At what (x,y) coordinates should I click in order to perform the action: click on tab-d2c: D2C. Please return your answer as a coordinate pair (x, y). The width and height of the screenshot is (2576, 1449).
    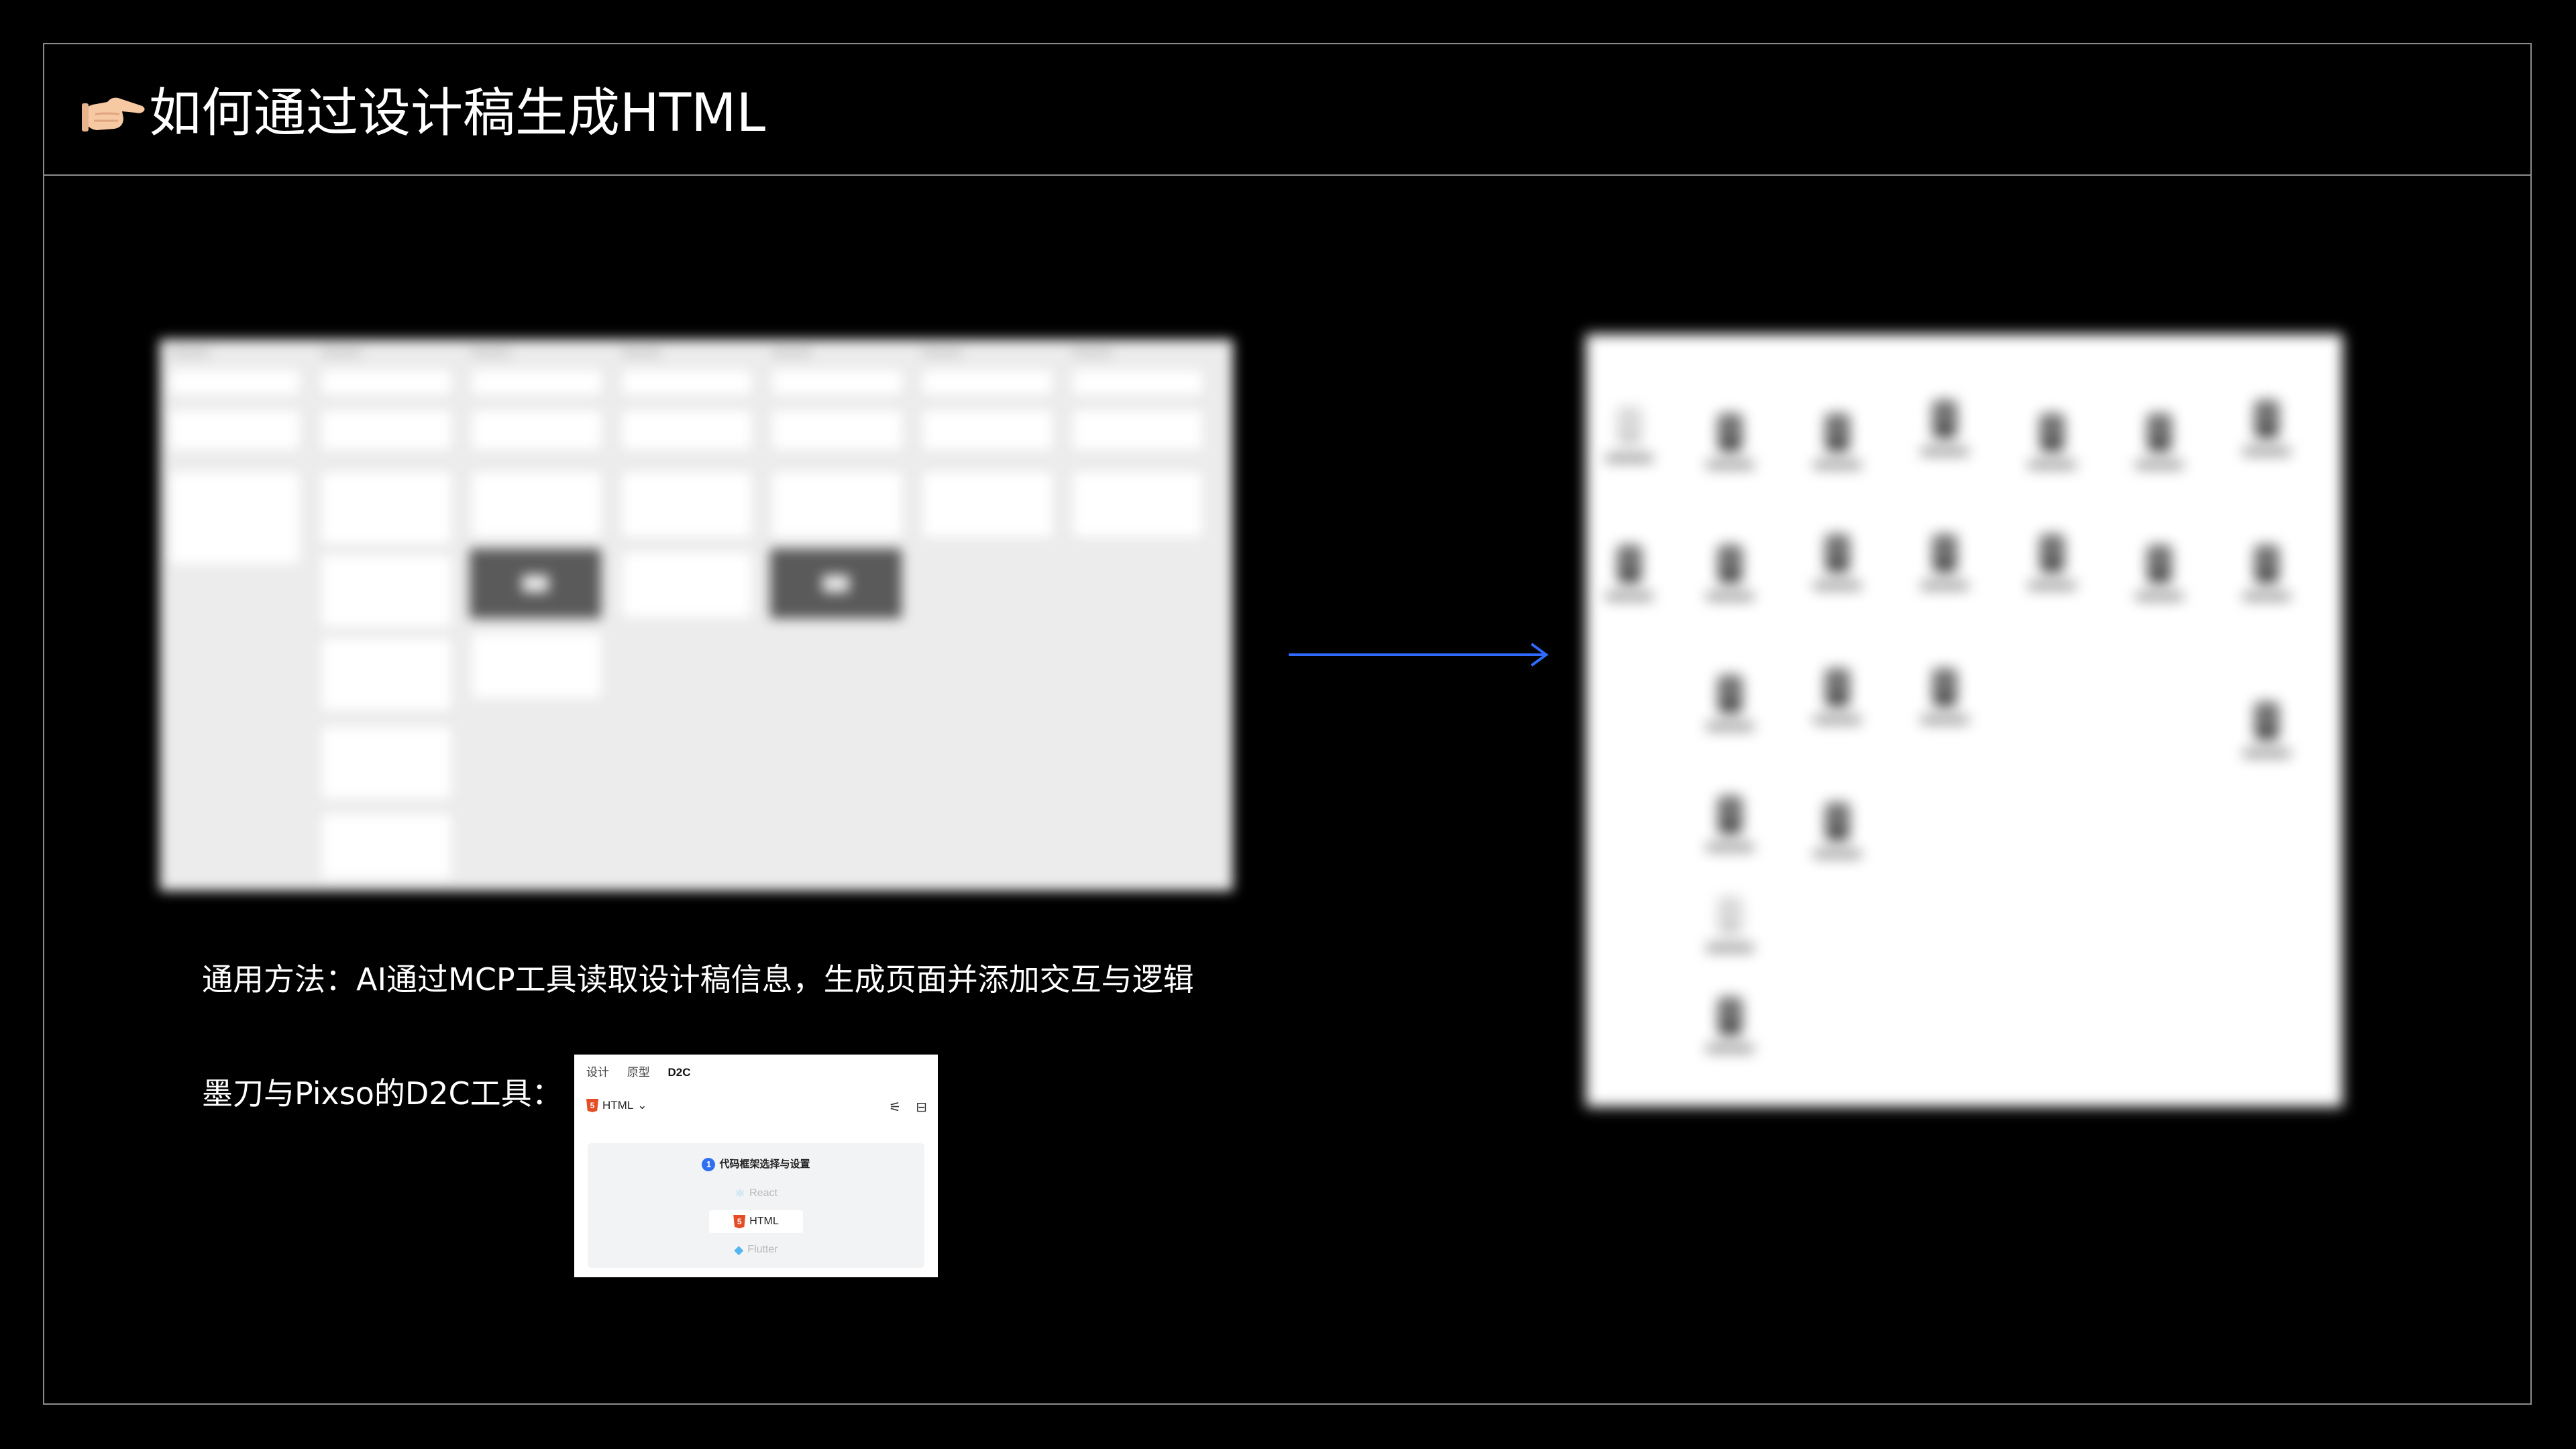
    Looking at the image, I should click on (678, 1072).